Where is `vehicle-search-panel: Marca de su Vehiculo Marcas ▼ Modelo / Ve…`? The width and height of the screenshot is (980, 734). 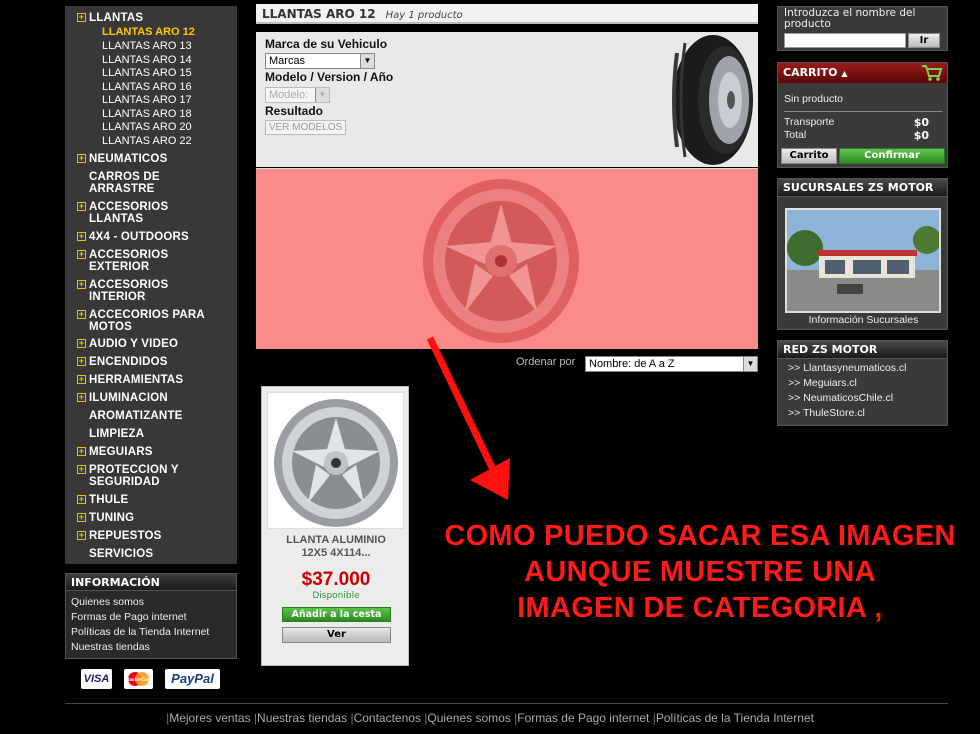 vehicle-search-panel: Marca de su Vehiculo Marcas ▼ Modelo / Ve… is located at coordinates (507, 99).